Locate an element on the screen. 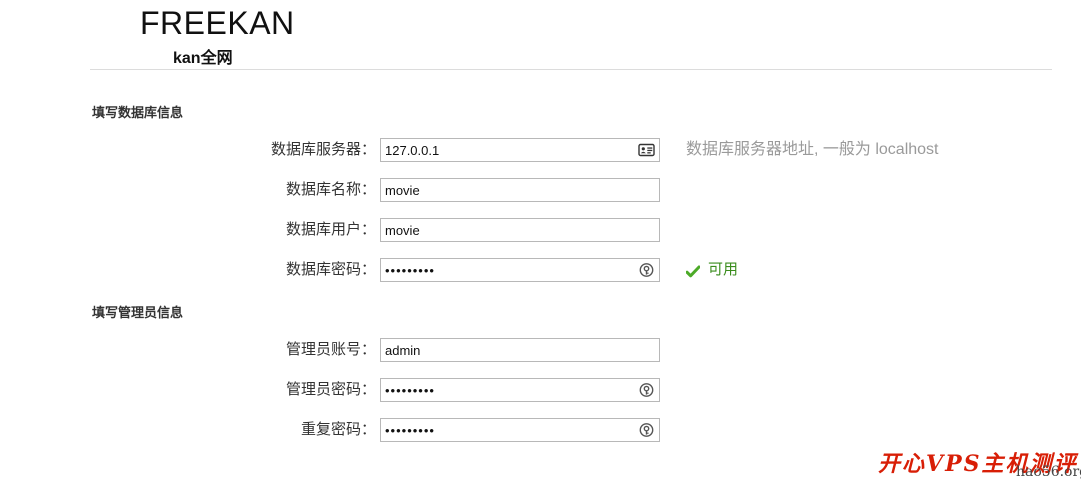 This screenshot has width=1081, height=486. db-user-label-text: 数据库用户 is located at coordinates (323, 229).